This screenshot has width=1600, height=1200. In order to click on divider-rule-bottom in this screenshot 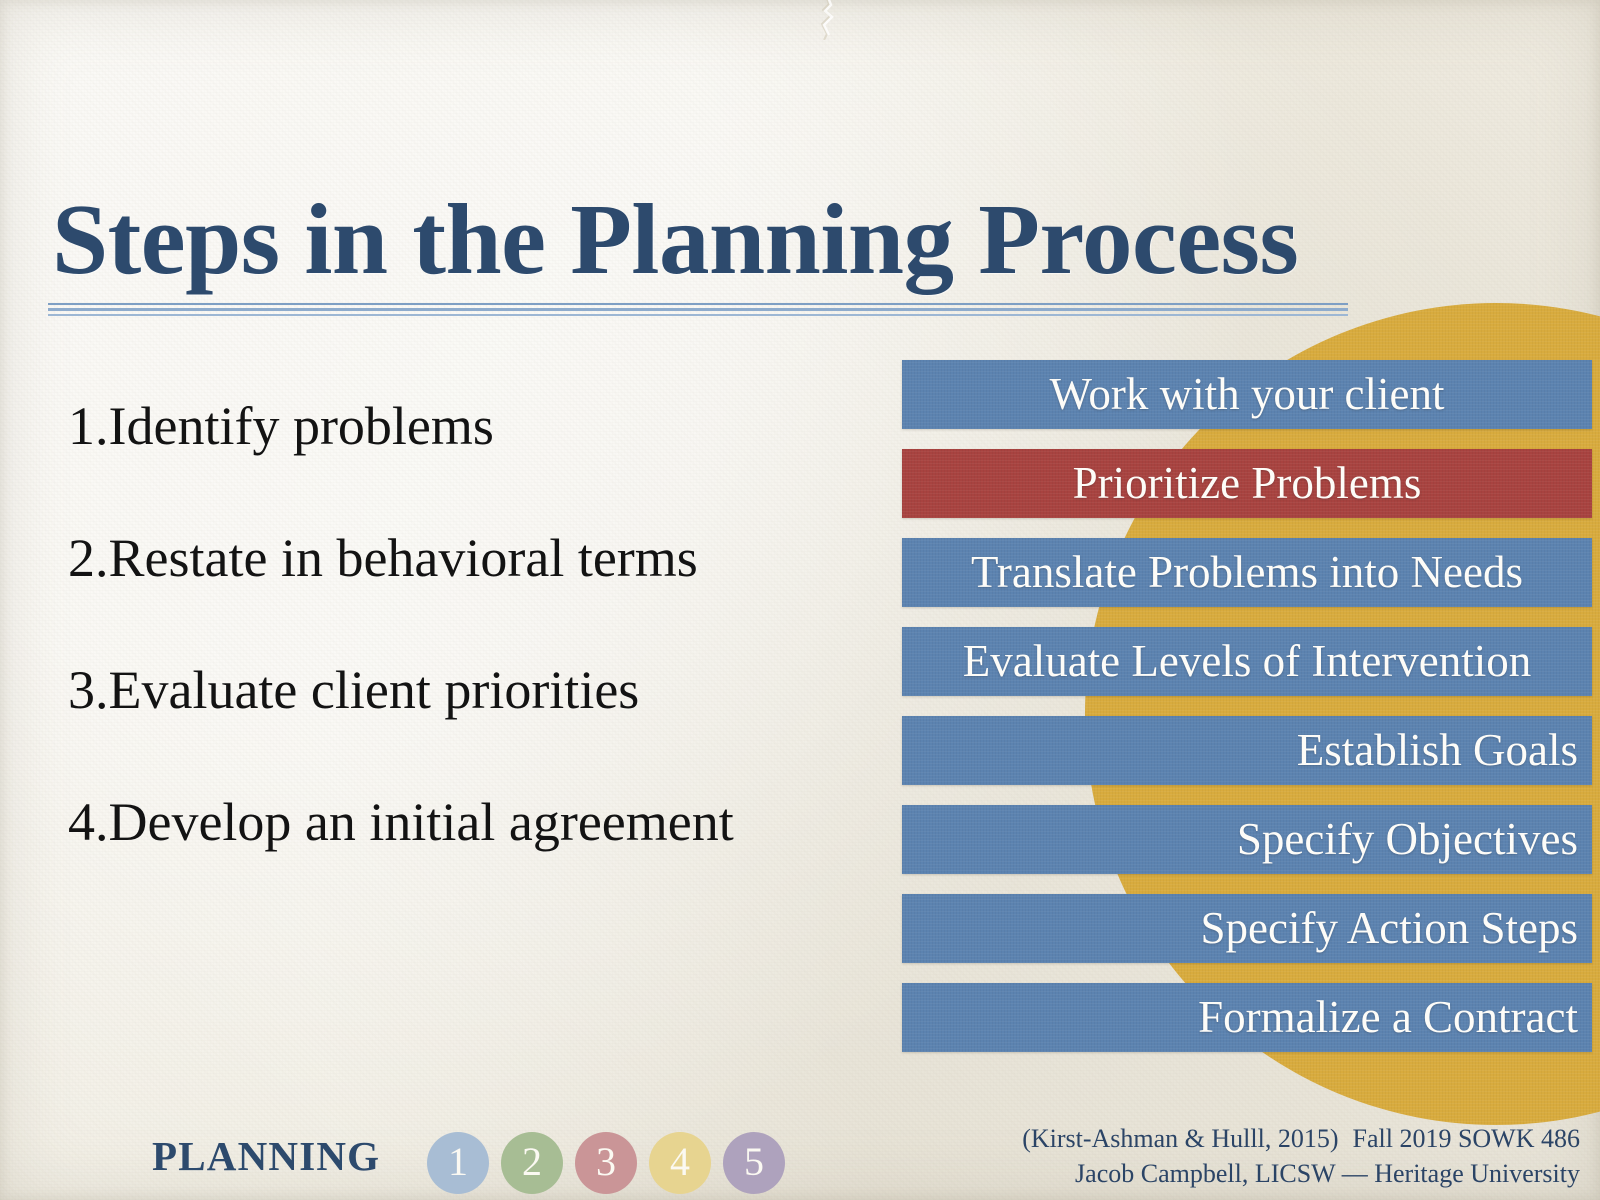, I will do `click(698, 315)`.